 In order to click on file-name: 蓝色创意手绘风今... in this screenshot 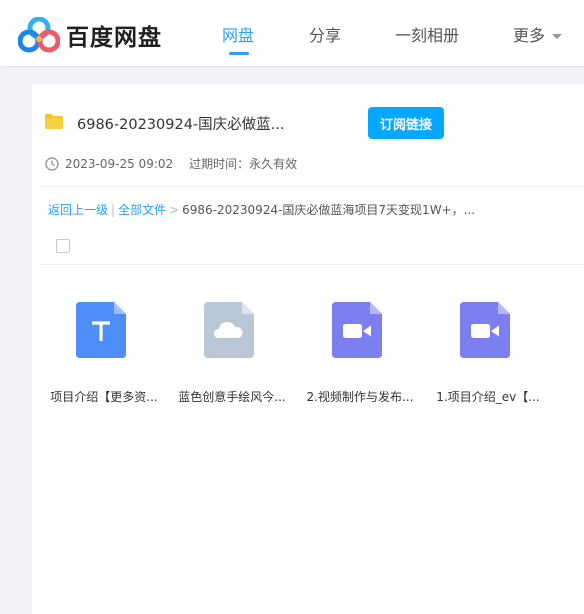, I will do `click(232, 397)`.